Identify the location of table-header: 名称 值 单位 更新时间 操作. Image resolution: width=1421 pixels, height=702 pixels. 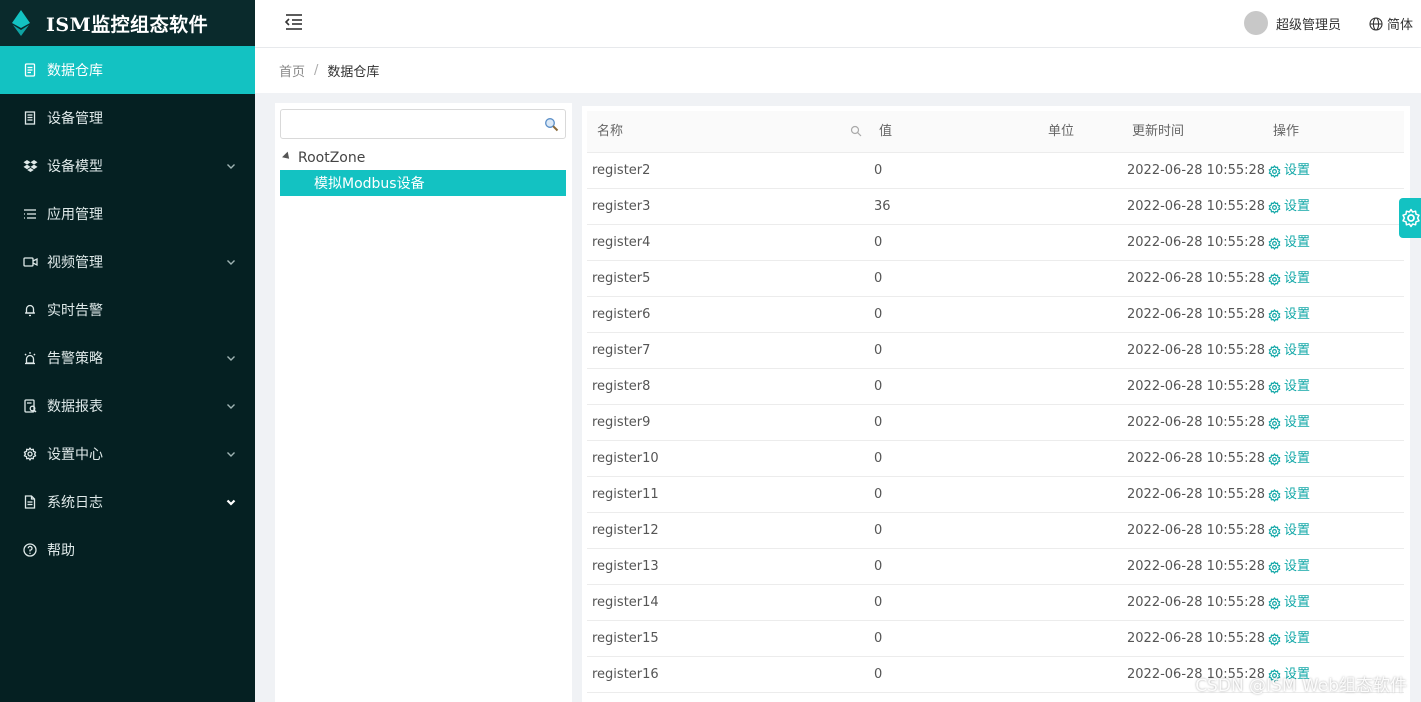
(995, 132).